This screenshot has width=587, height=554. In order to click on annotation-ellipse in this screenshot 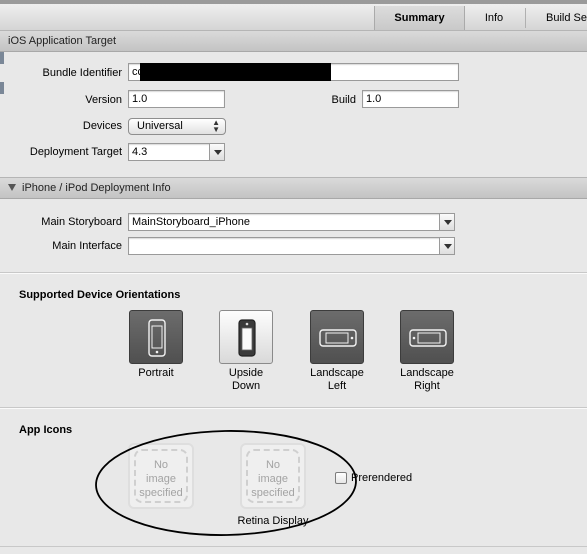, I will do `click(226, 483)`.